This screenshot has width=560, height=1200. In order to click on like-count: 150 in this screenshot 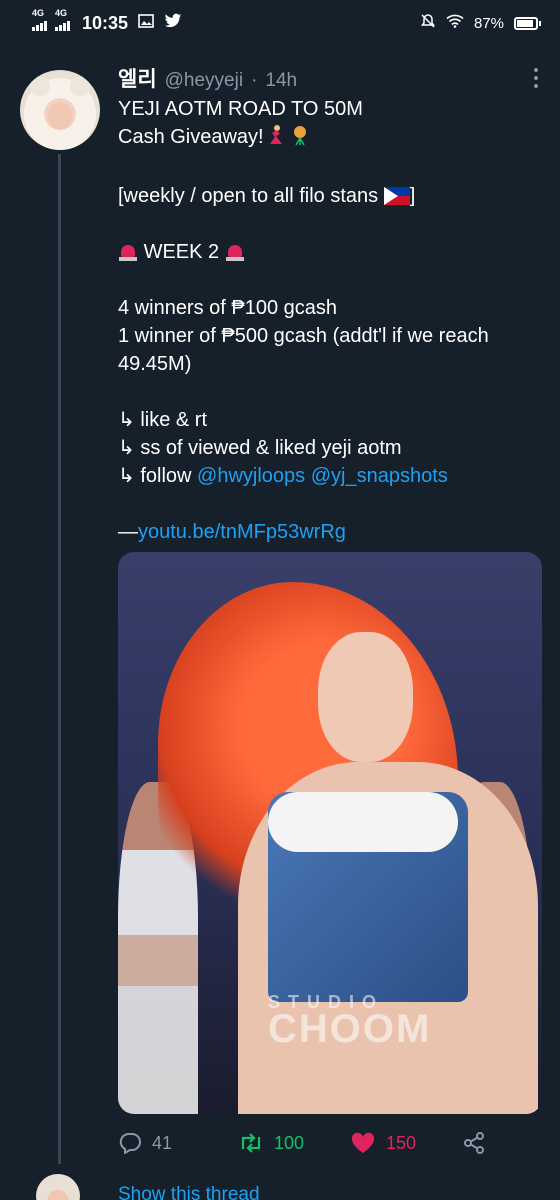, I will do `click(401, 1142)`.